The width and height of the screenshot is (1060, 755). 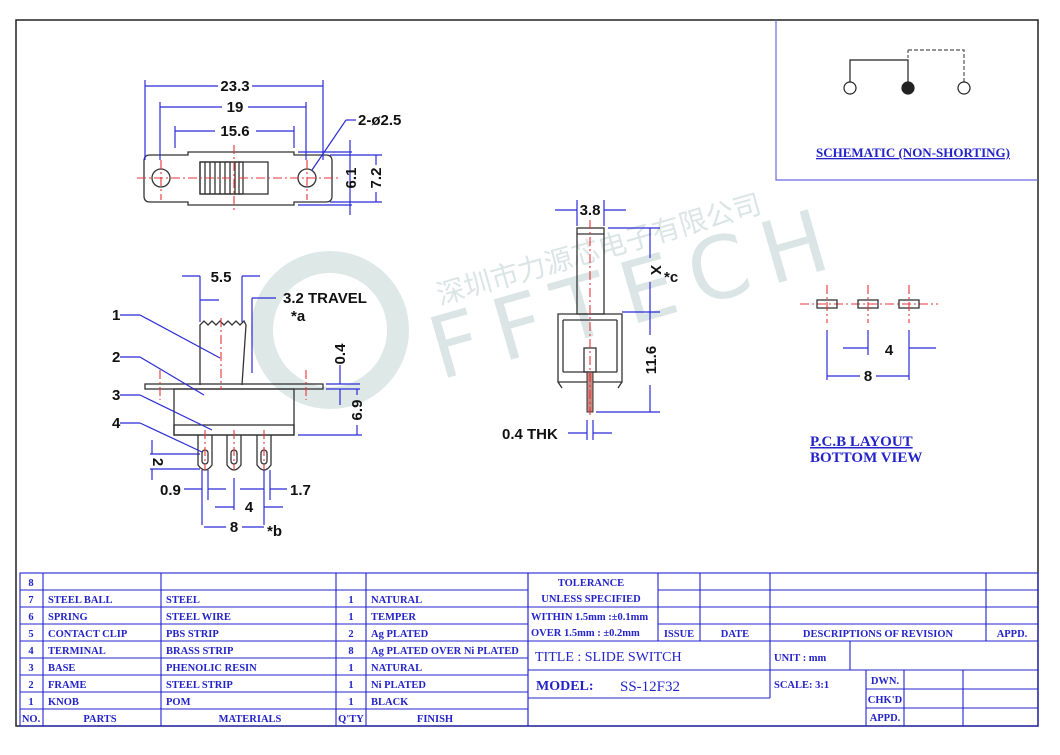 What do you see at coordinates (170, 490) in the screenshot?
I see `dim-pin-width: 0.9` at bounding box center [170, 490].